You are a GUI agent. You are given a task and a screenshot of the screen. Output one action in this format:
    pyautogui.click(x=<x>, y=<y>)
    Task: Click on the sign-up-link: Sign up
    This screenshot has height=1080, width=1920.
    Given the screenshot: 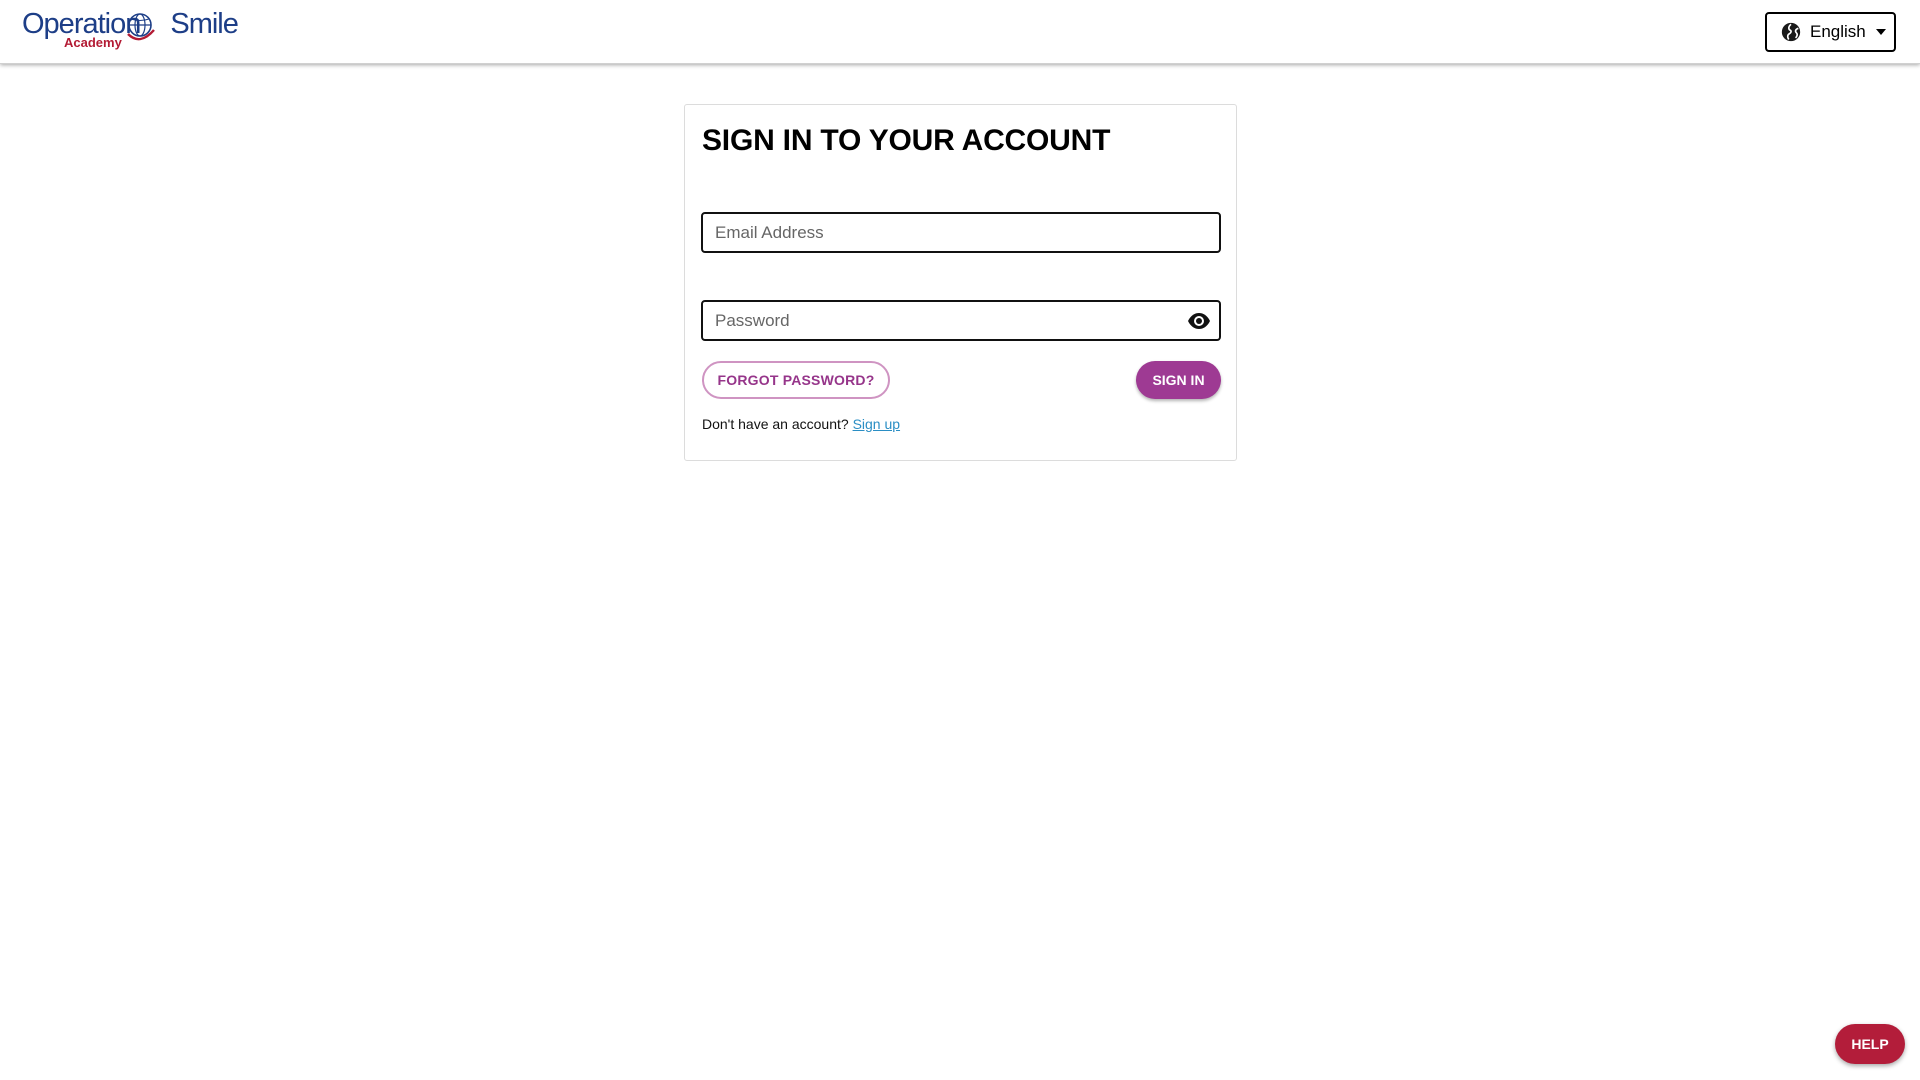 What is the action you would take?
    pyautogui.click(x=876, y=424)
    